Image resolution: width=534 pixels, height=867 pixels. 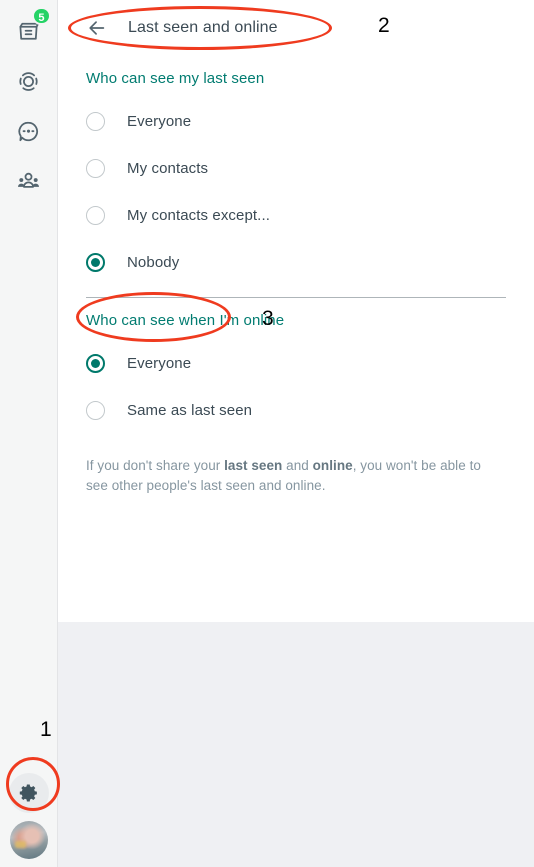 I want to click on nav-item-status, so click(x=29, y=81).